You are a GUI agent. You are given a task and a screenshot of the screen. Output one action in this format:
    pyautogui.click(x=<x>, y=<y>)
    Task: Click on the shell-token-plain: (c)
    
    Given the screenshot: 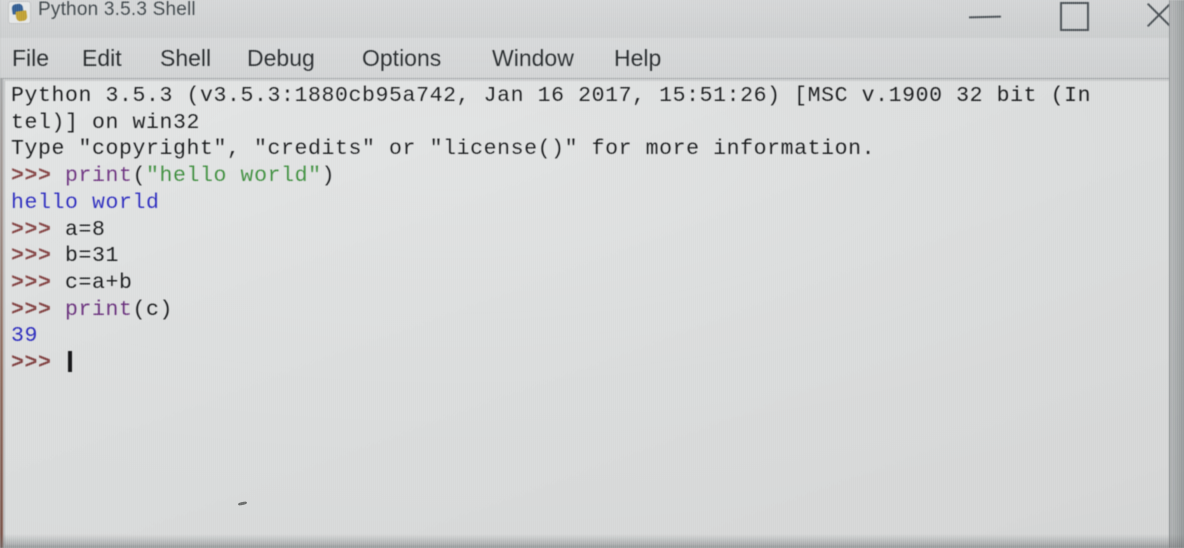 What is the action you would take?
    pyautogui.click(x=153, y=309)
    